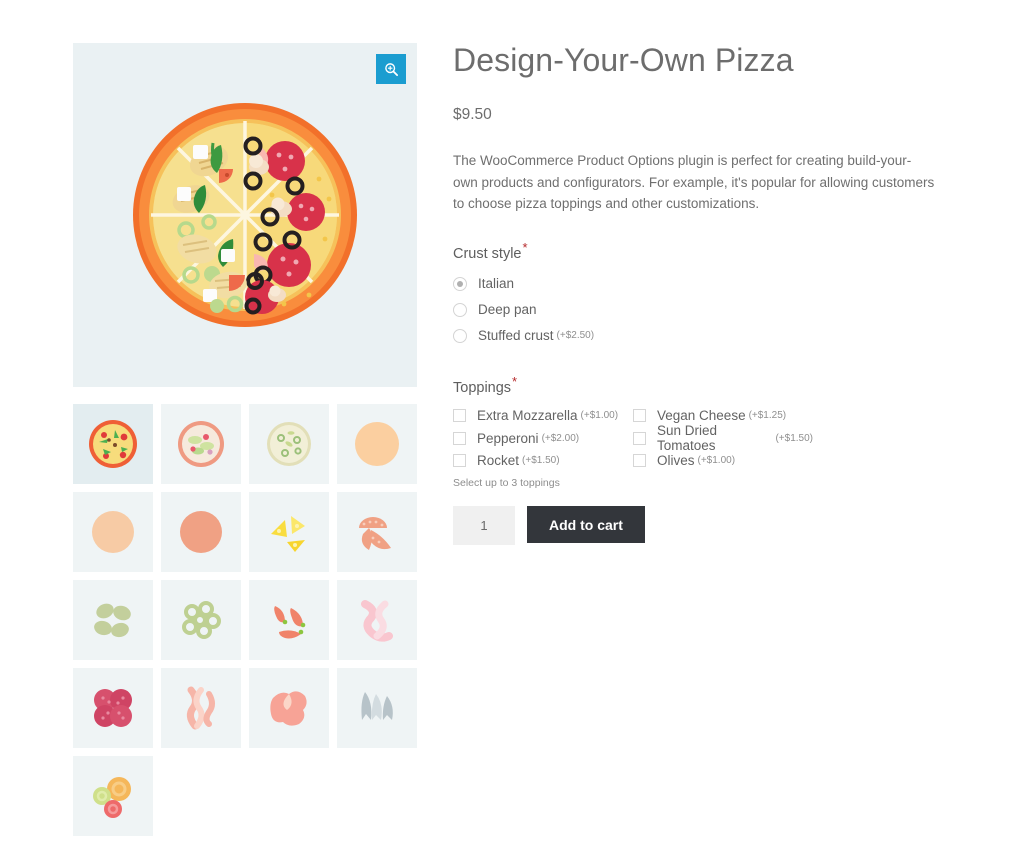 Image resolution: width=1024 pixels, height=860 pixels. What do you see at coordinates (289, 708) in the screenshot?
I see `thumbnail-ham-slices` at bounding box center [289, 708].